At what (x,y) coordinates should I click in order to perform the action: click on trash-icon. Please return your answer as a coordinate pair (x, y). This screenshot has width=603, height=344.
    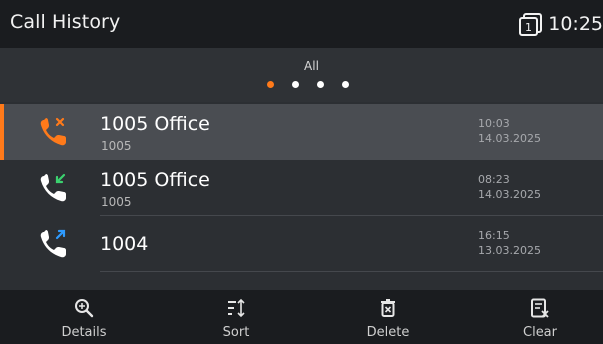
    Looking at the image, I should click on (388, 308).